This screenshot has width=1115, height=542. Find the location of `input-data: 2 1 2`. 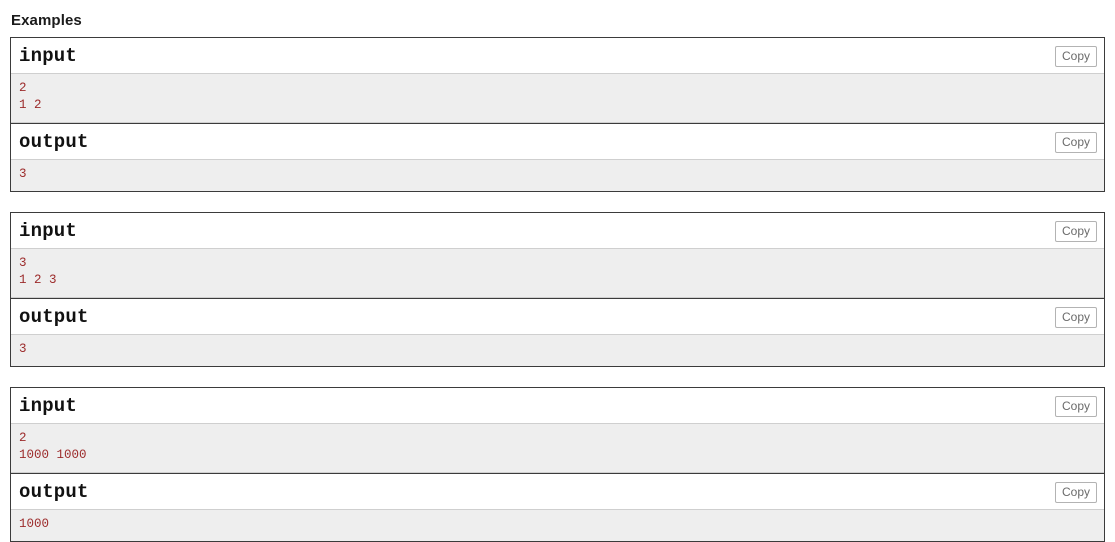

input-data: 2 1 2 is located at coordinates (557, 98).